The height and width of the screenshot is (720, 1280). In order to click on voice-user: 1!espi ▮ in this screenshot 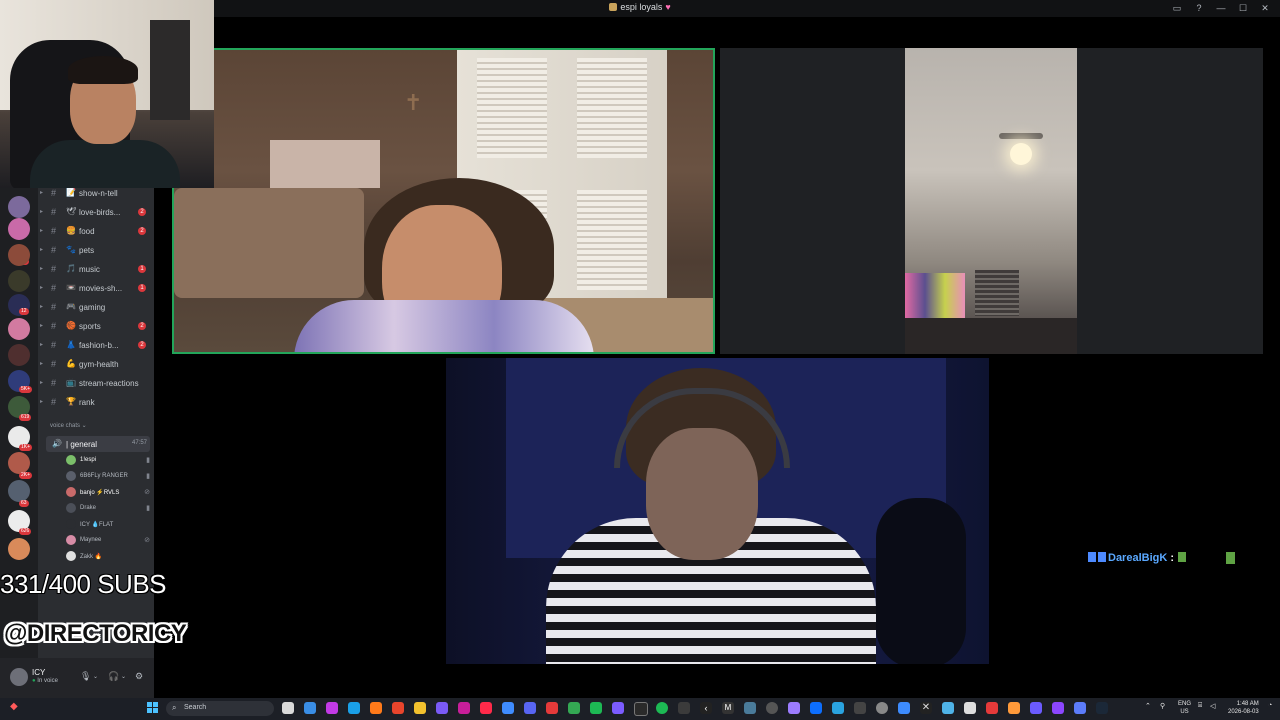, I will do `click(108, 460)`.